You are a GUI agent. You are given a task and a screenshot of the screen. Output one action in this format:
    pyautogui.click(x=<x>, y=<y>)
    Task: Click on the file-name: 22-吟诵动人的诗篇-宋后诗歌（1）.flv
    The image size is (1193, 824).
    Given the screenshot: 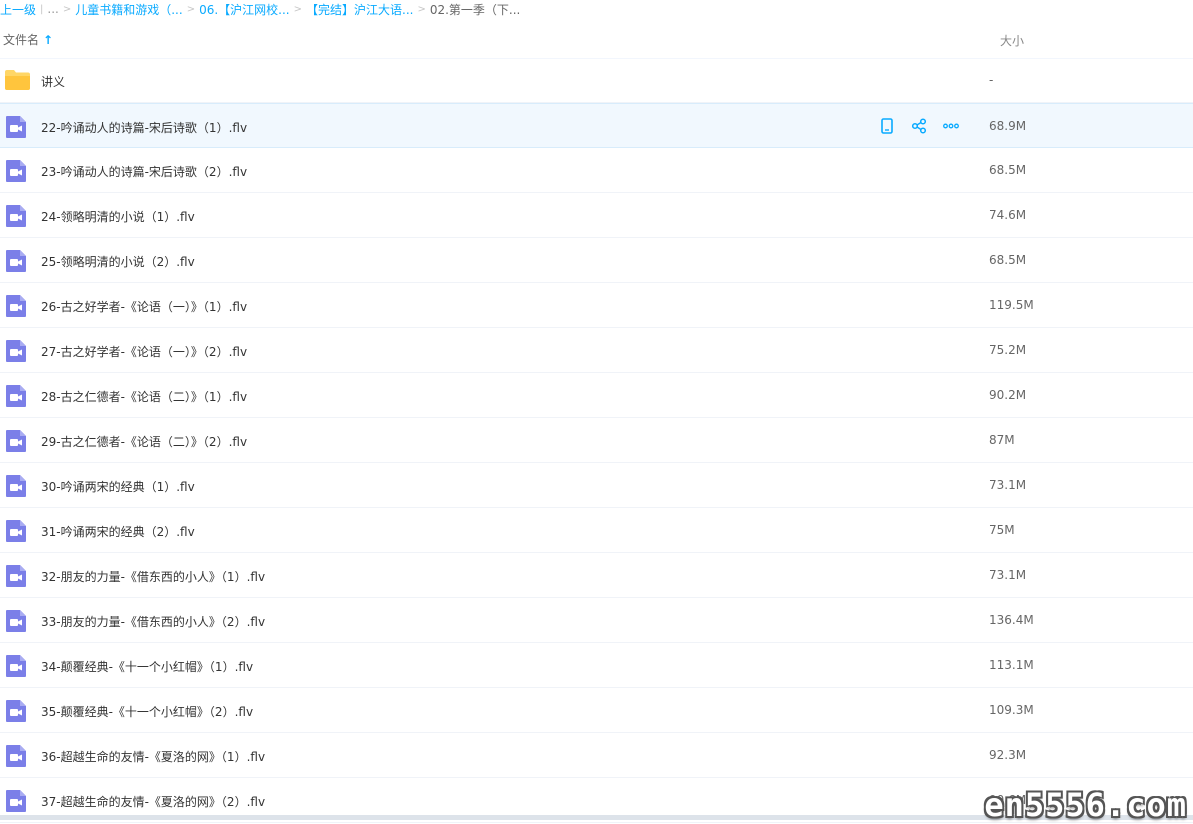 What is the action you would take?
    pyautogui.click(x=144, y=127)
    